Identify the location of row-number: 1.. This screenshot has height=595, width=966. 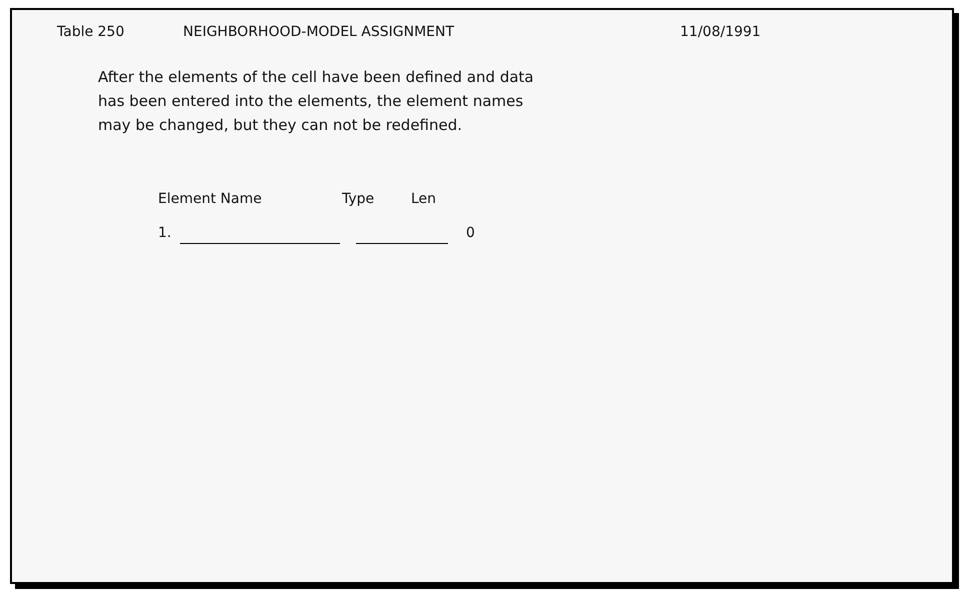
(165, 233).